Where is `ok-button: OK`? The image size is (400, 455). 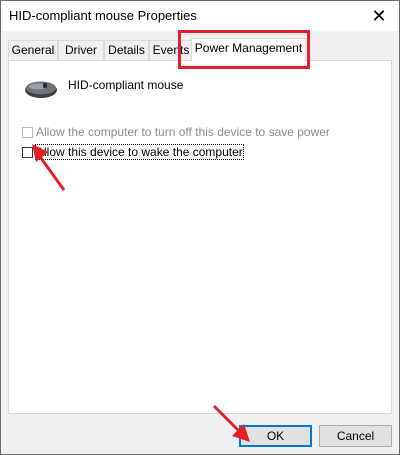 ok-button: OK is located at coordinates (275, 436).